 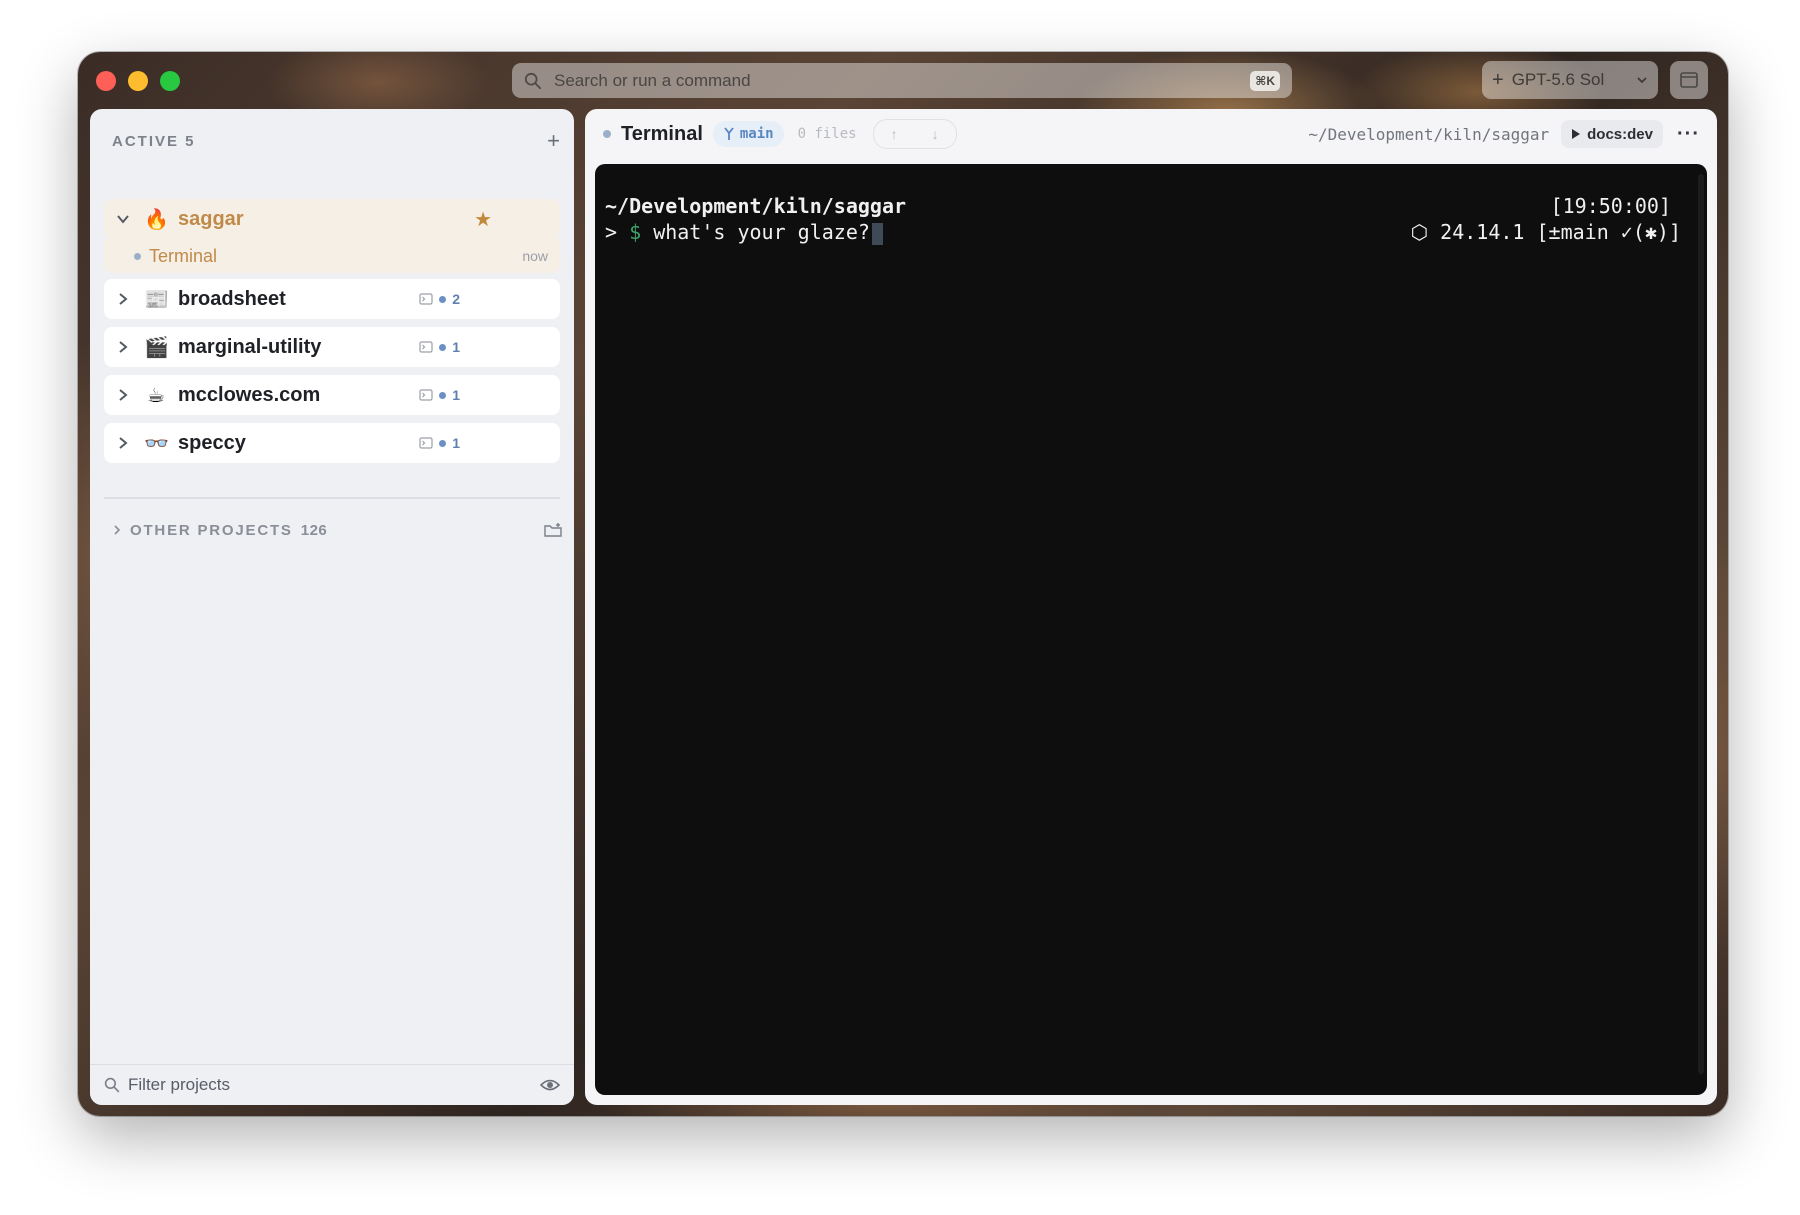 I want to click on command-bar: Search or run a command ⌘K, so click(x=902, y=80).